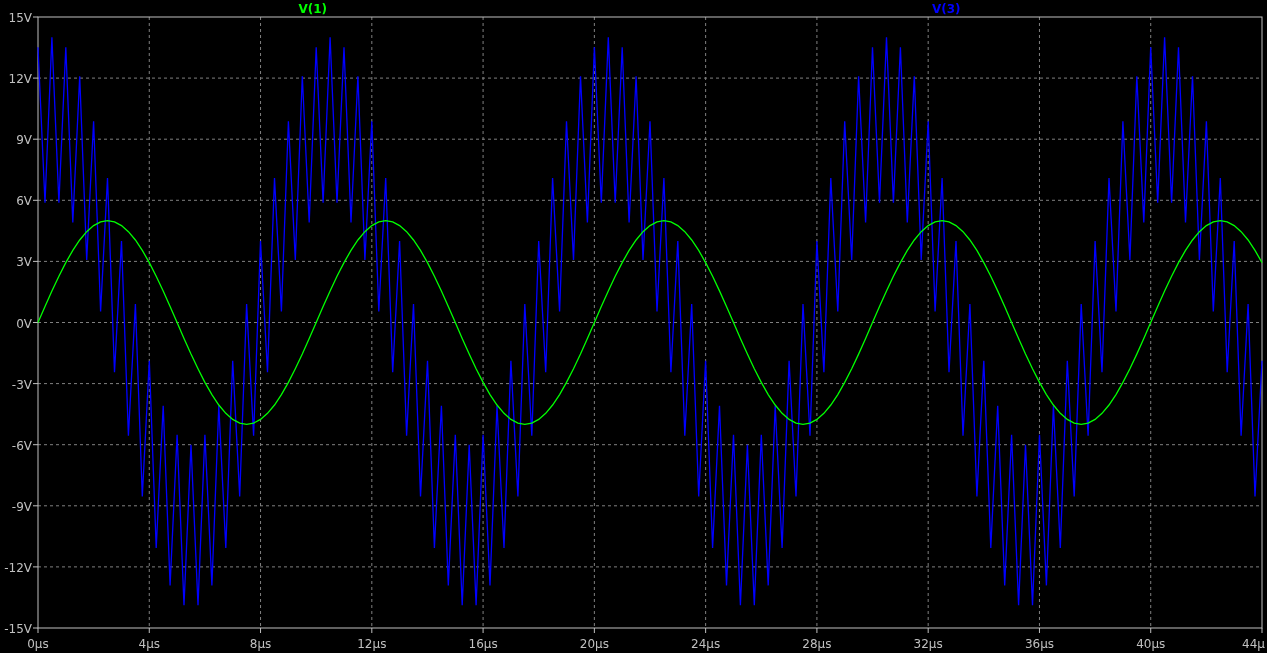 This screenshot has width=1267, height=653. Describe the element at coordinates (1039, 644) in the screenshot. I see `axis-tick-label: 36µs` at that location.